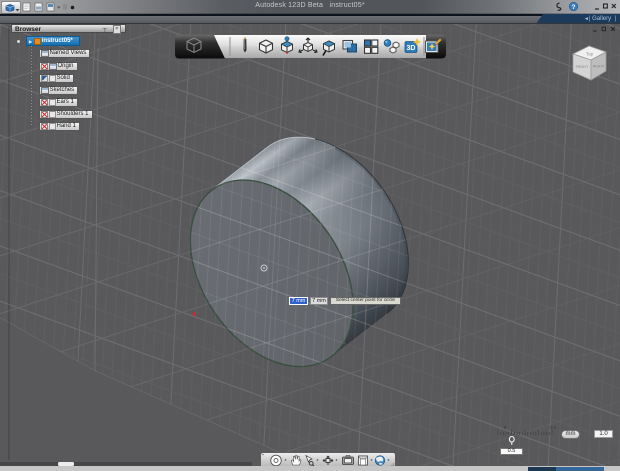 This screenshot has height=471, width=620. Describe the element at coordinates (582, 67) in the screenshot. I see `svg-text: FRONT` at that location.